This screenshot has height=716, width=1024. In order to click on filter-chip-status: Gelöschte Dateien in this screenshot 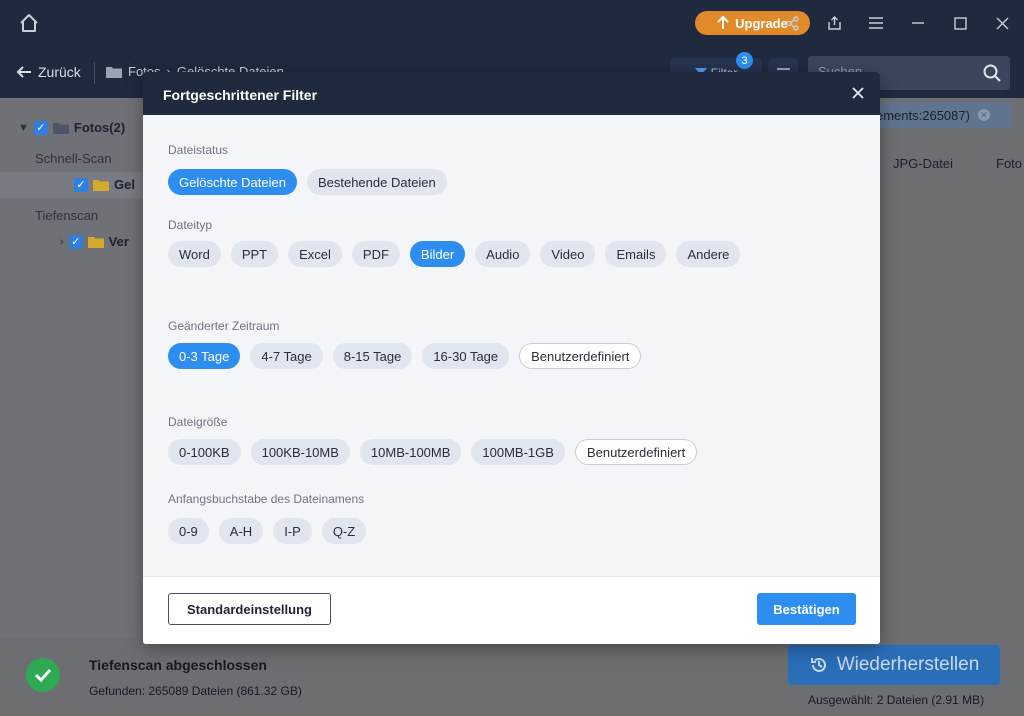, I will do `click(232, 182)`.